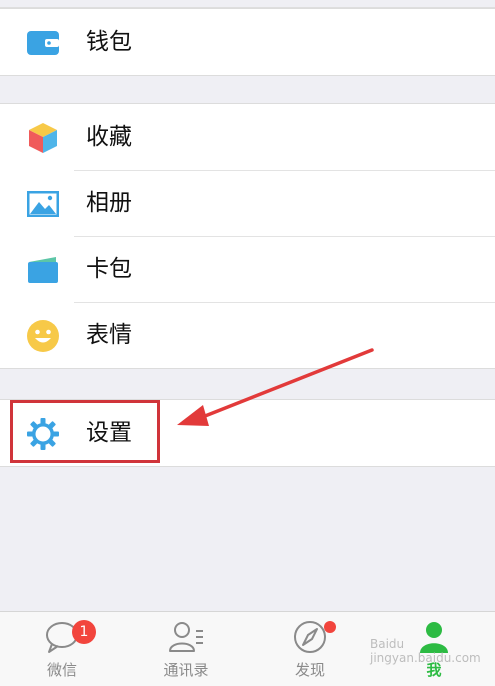 Image resolution: width=495 pixels, height=686 pixels. What do you see at coordinates (186, 637) in the screenshot?
I see `contacts-icon` at bounding box center [186, 637].